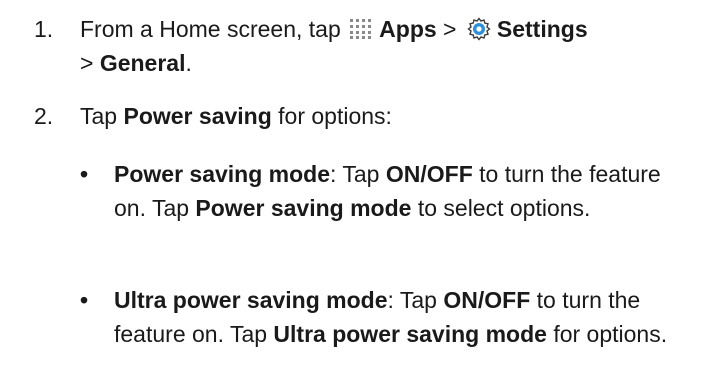  Describe the element at coordinates (335, 116) in the screenshot. I see `step-2-outro: for options:` at that location.